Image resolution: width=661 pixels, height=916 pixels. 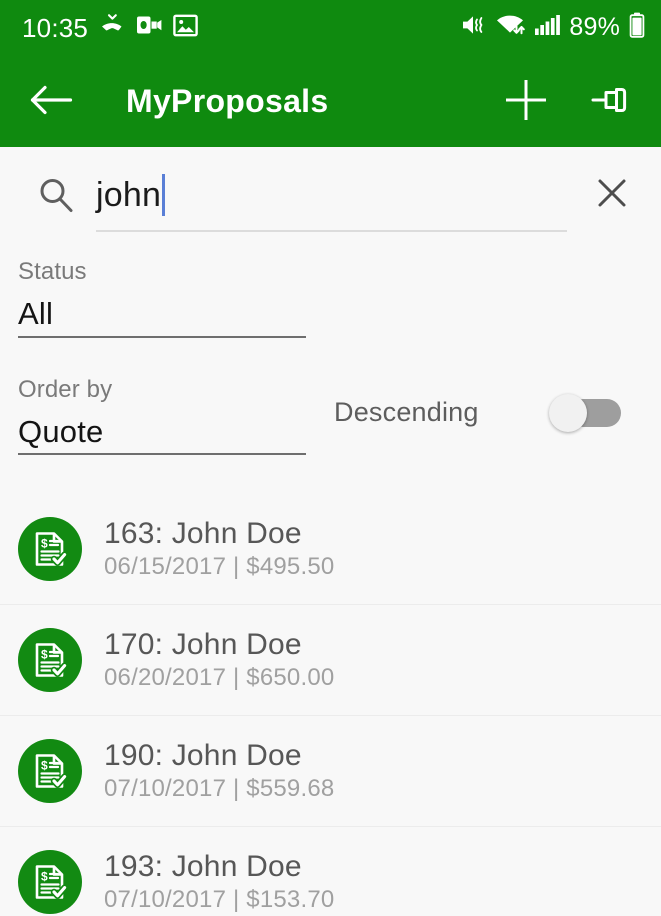 What do you see at coordinates (406, 412) in the screenshot?
I see `descending-label: Descending` at bounding box center [406, 412].